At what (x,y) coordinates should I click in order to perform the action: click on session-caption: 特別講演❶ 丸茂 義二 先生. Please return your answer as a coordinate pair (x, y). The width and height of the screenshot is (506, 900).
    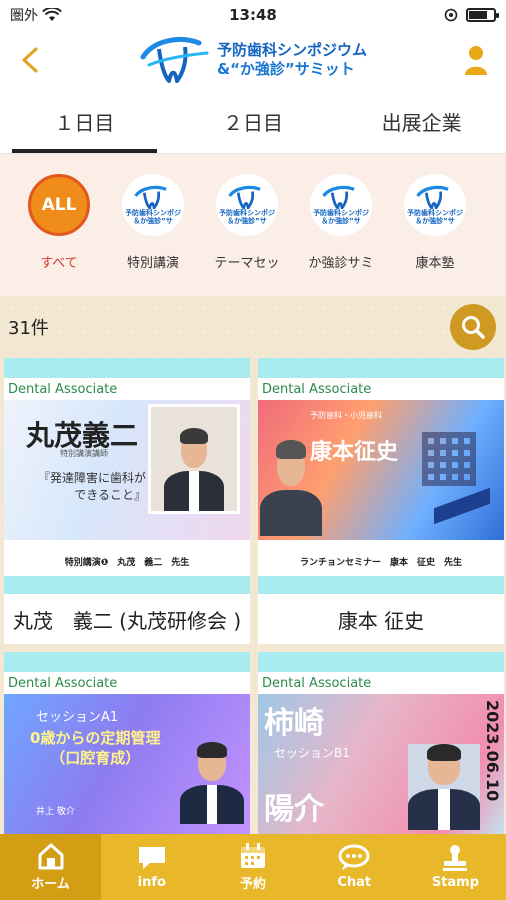
    Looking at the image, I should click on (127, 561).